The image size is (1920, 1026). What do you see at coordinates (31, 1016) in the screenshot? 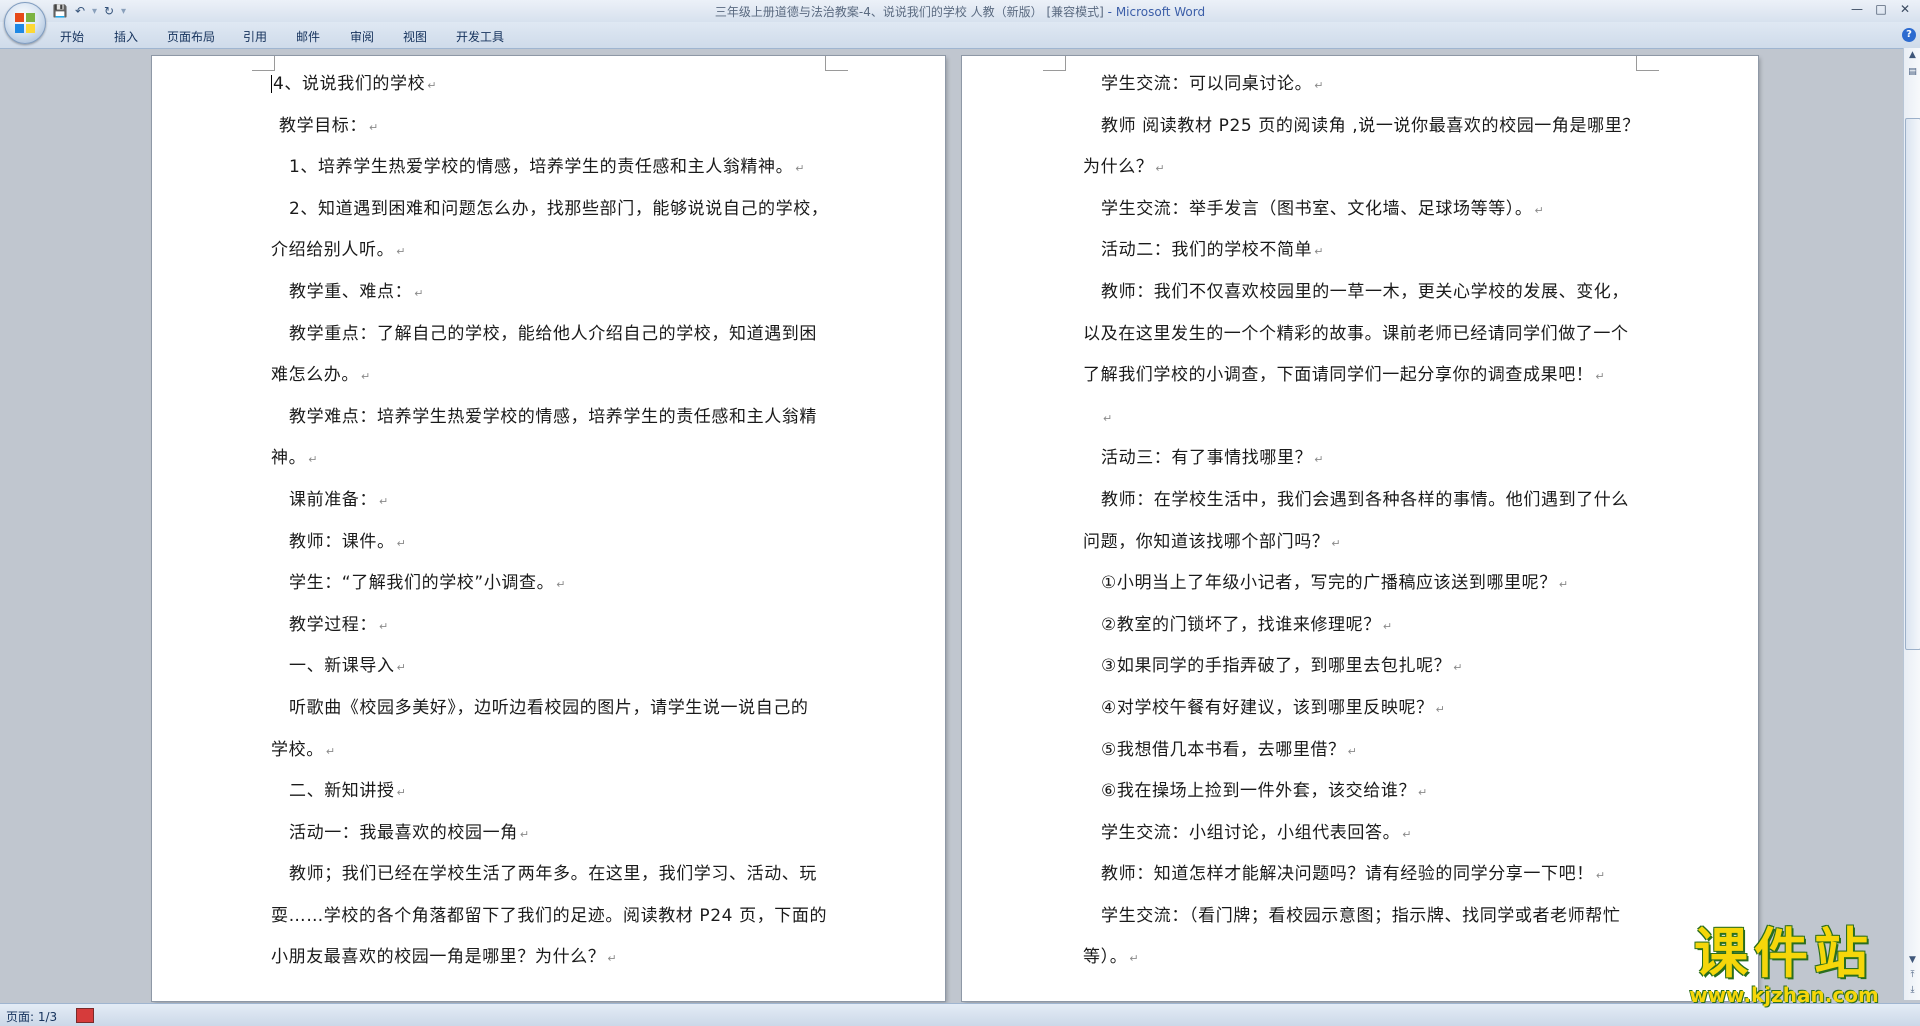
I see `page-indicator: 页面: 1/3` at bounding box center [31, 1016].